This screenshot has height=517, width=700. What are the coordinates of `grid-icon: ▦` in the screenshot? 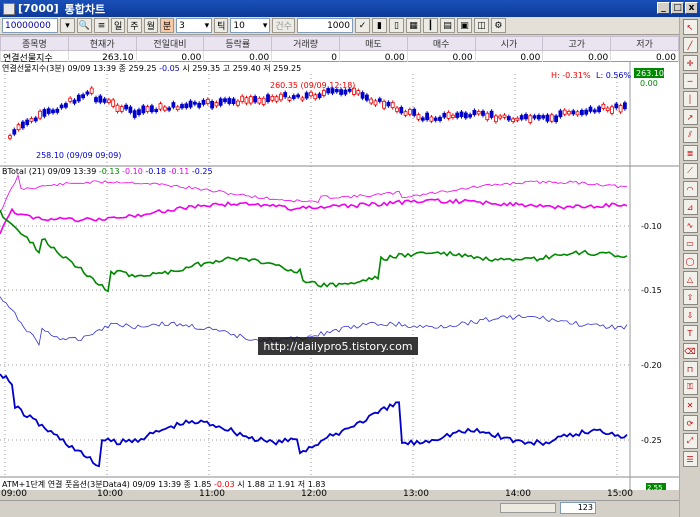 It's located at (413, 25).